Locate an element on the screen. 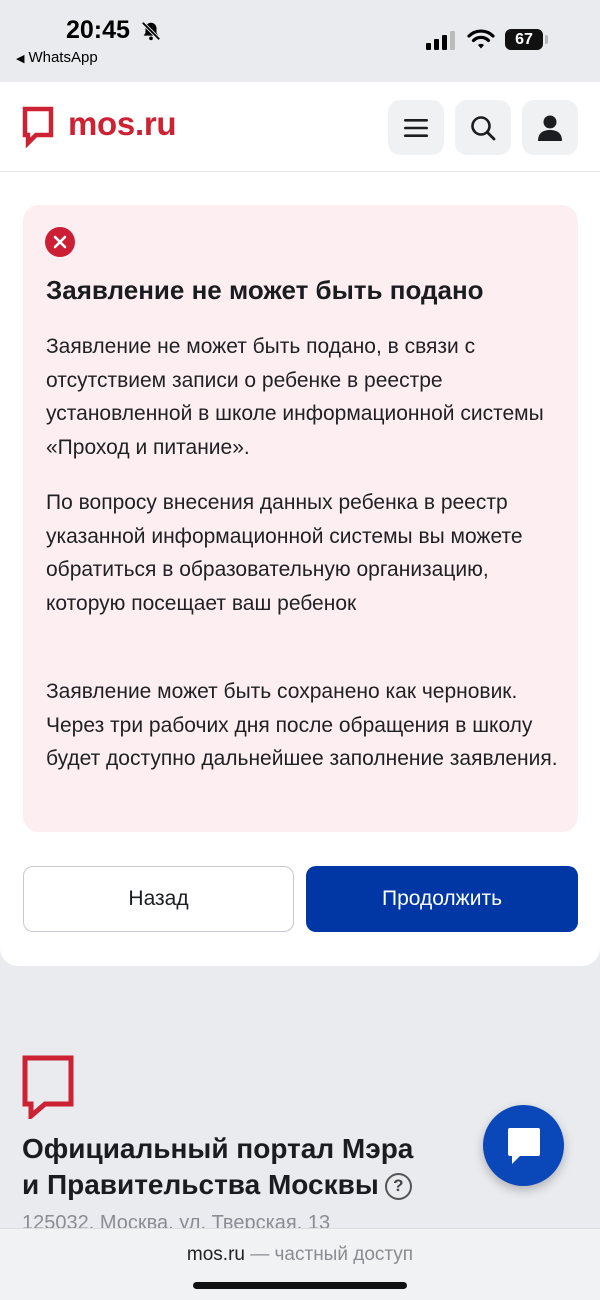  chat-button is located at coordinates (523, 1145).